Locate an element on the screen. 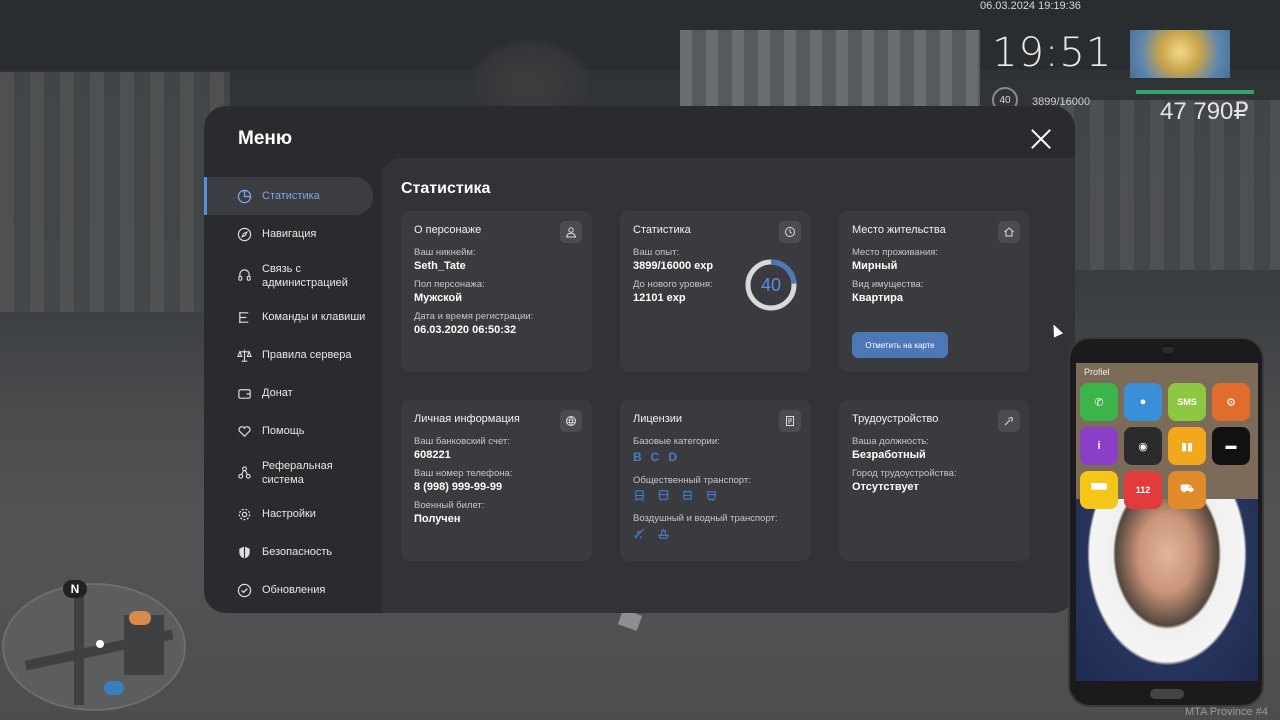 This screenshot has height=720, width=1280. hud-money: 47 790₽ is located at coordinates (1204, 111).